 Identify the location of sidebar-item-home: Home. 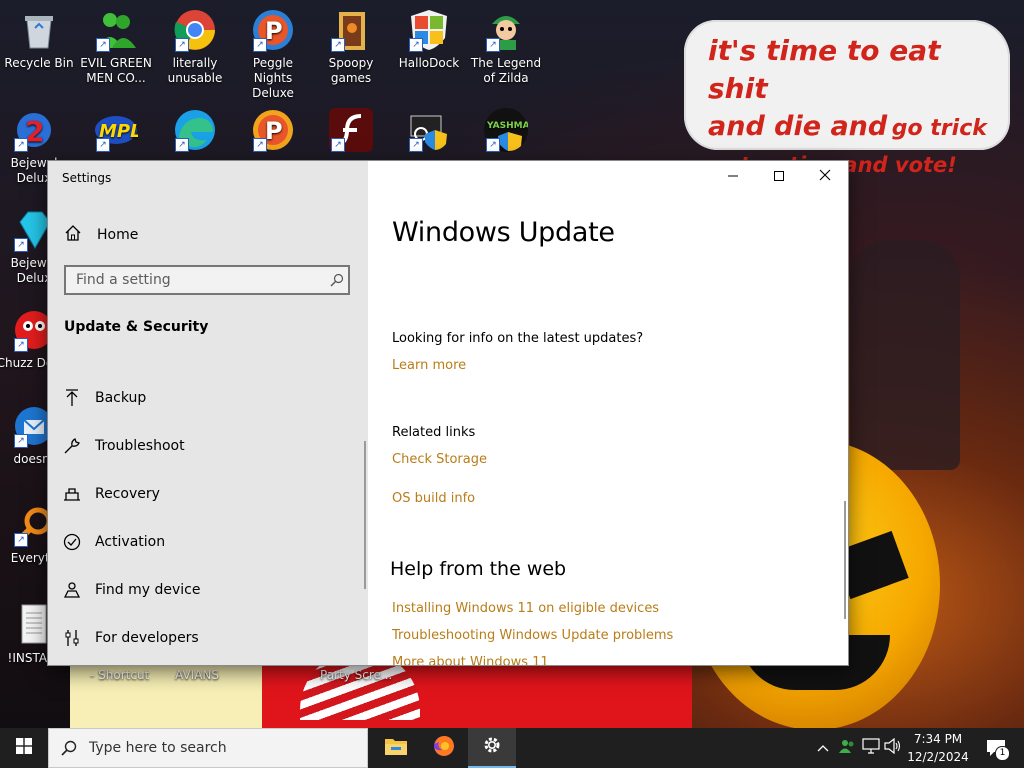
(101, 235).